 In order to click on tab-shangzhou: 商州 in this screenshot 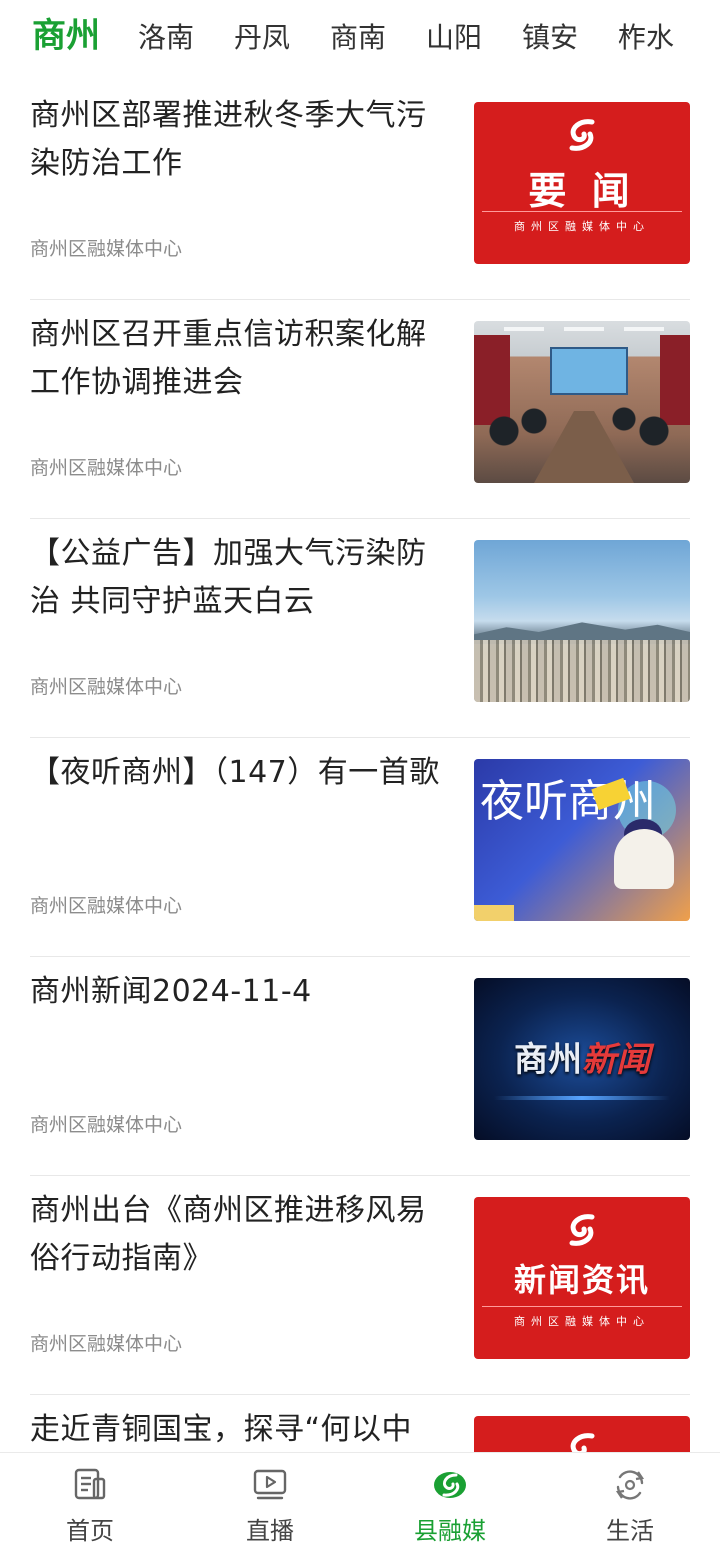, I will do `click(66, 36)`.